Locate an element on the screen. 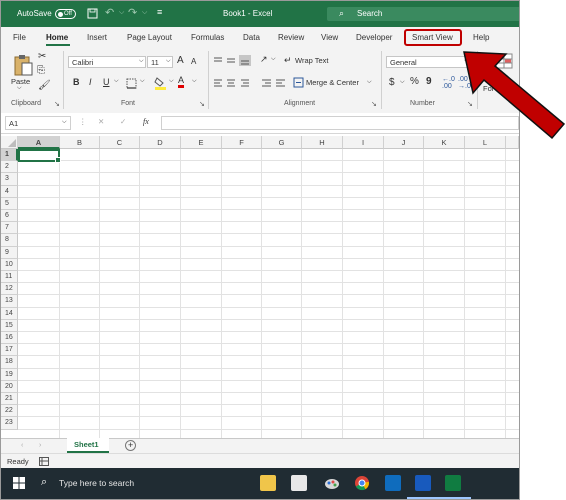  orientation-icon: ↗ is located at coordinates (264, 59).